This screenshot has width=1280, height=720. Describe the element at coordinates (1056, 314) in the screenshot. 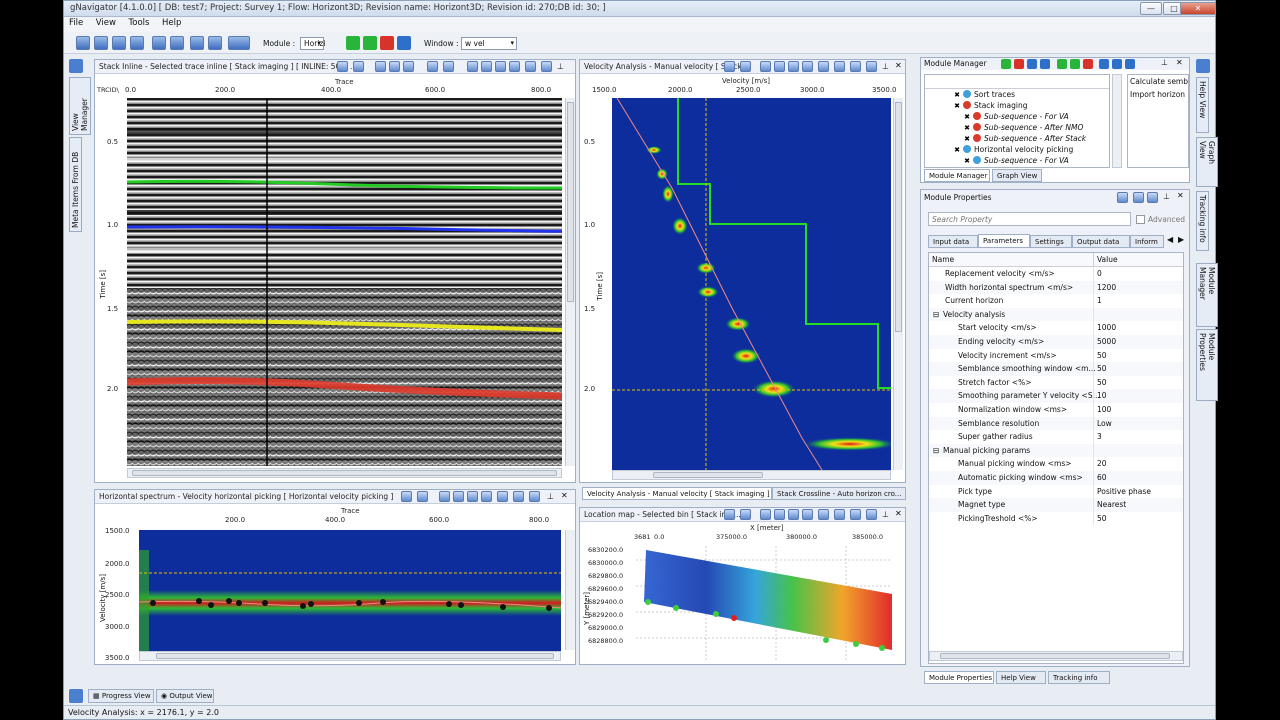

I see `property-group: ⊟ Velocity analysis` at that location.